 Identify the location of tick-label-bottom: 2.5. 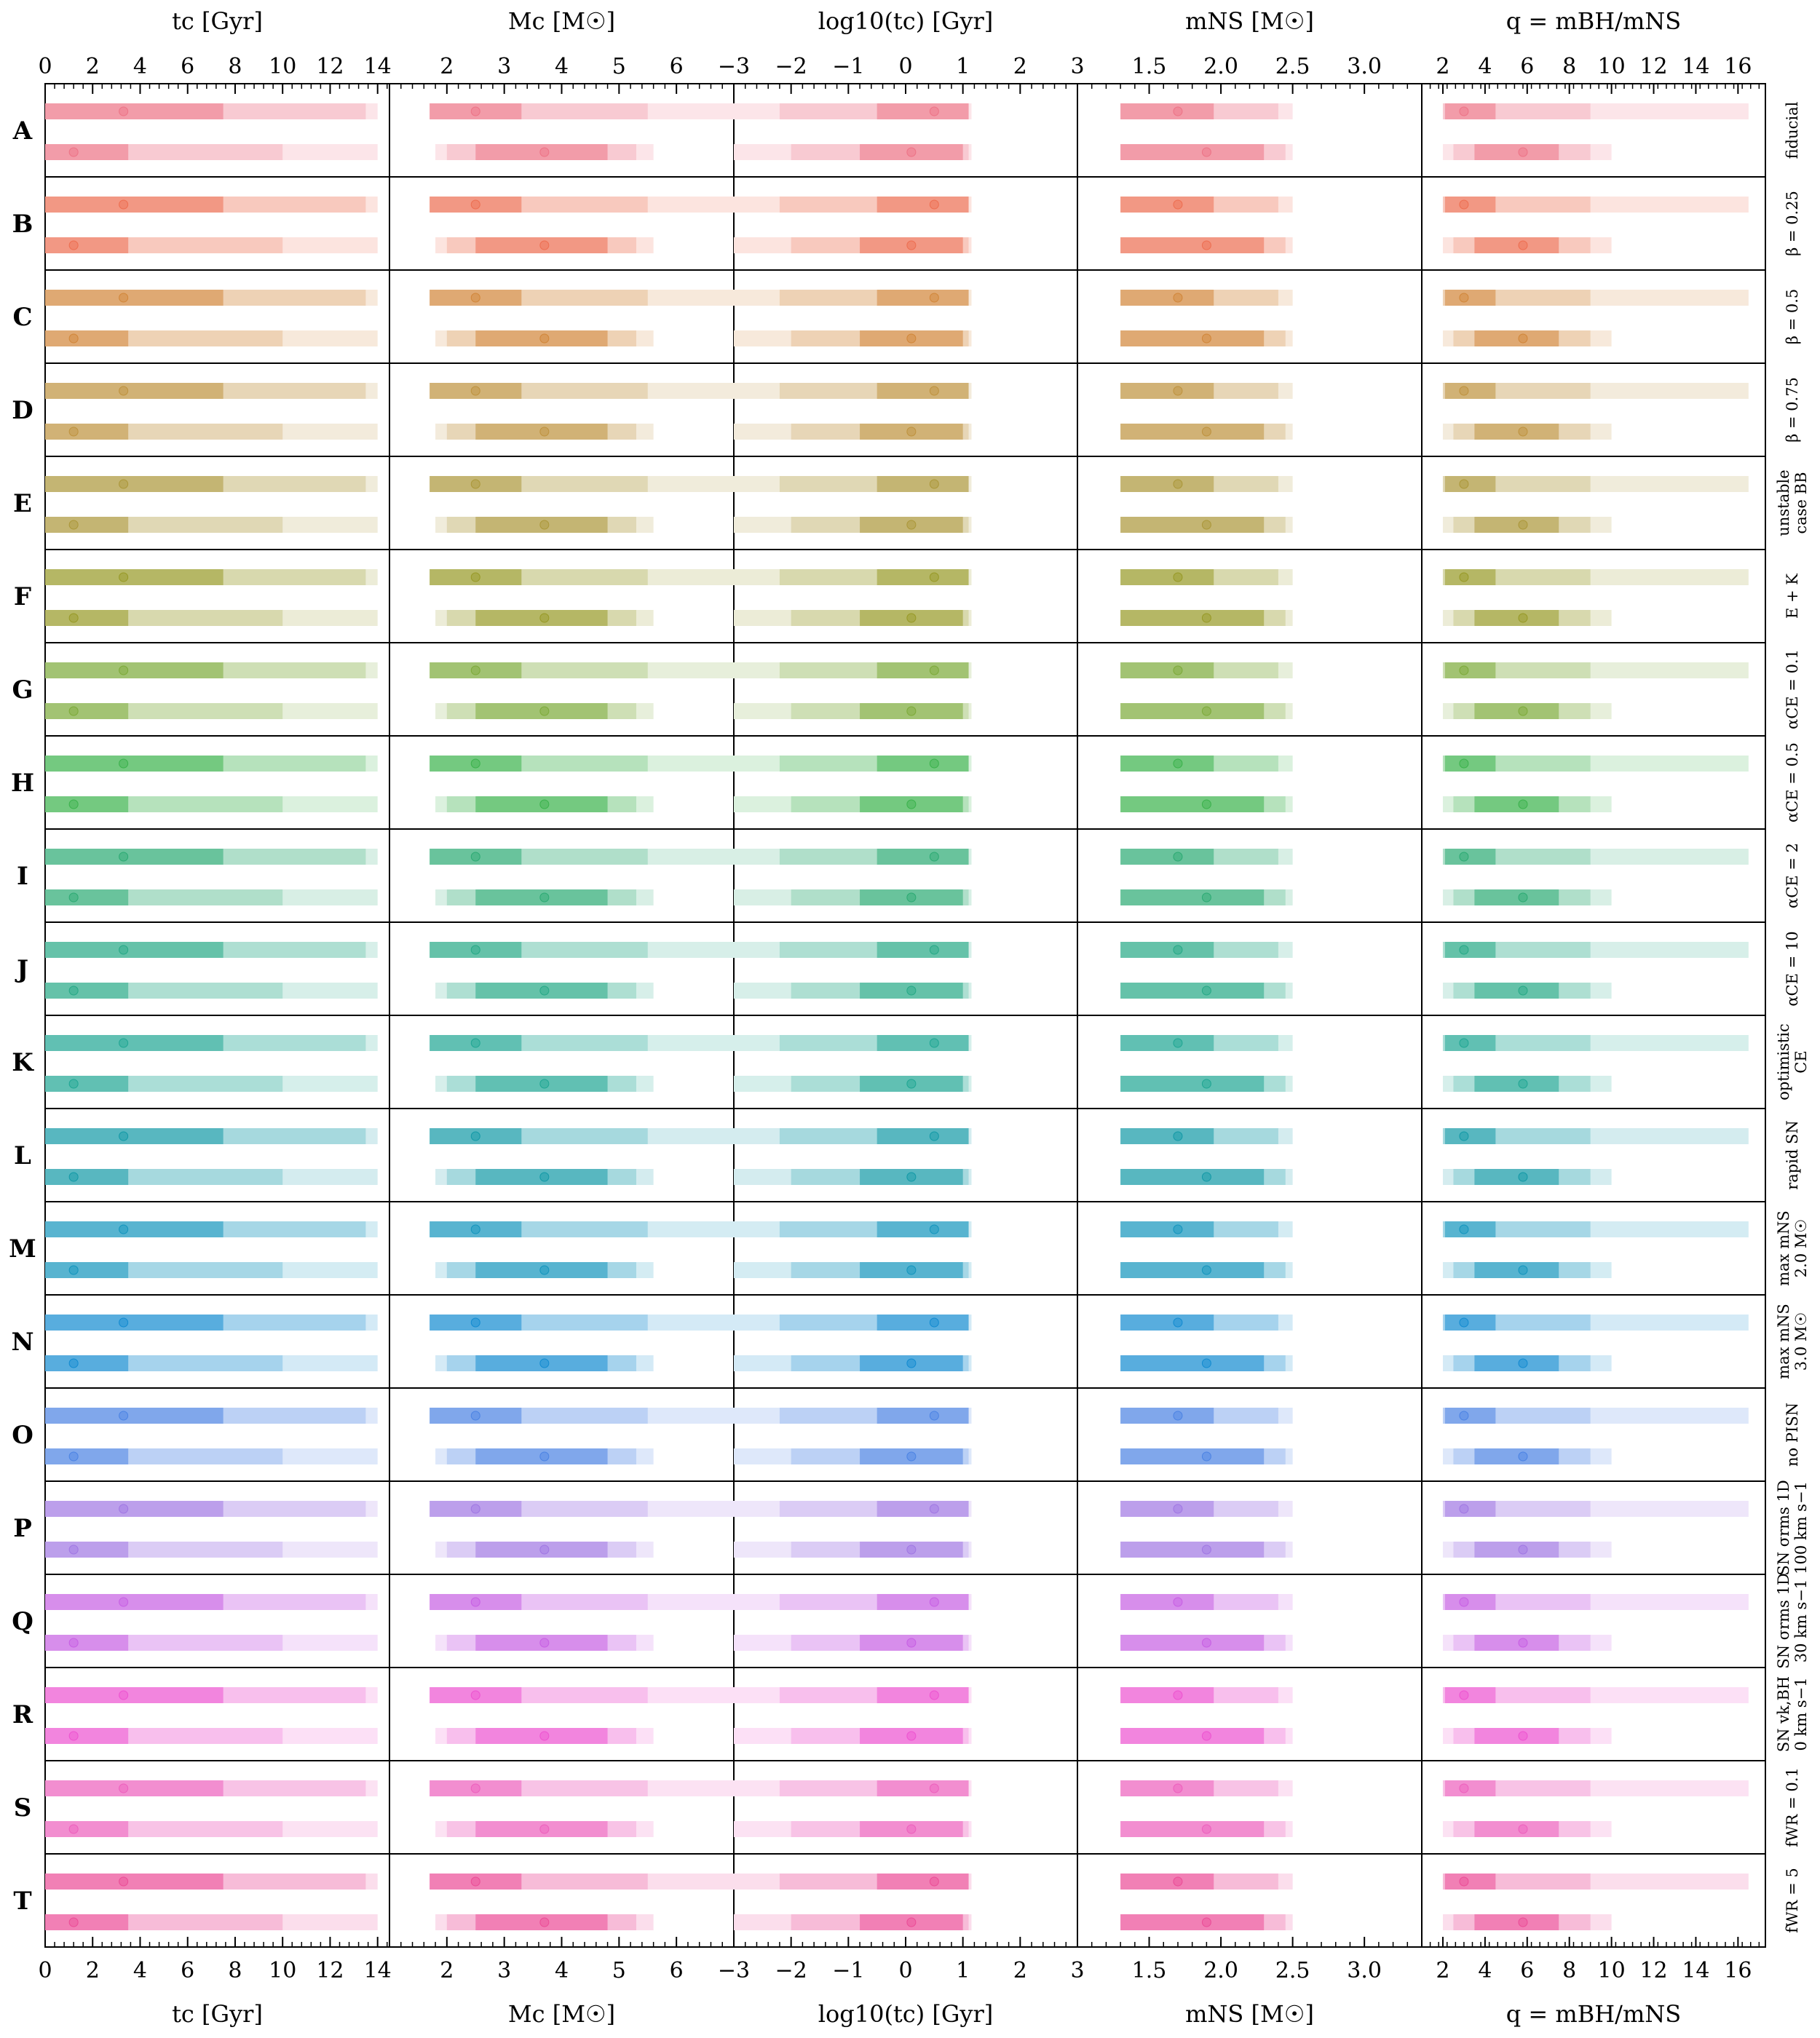
(1292, 1971).